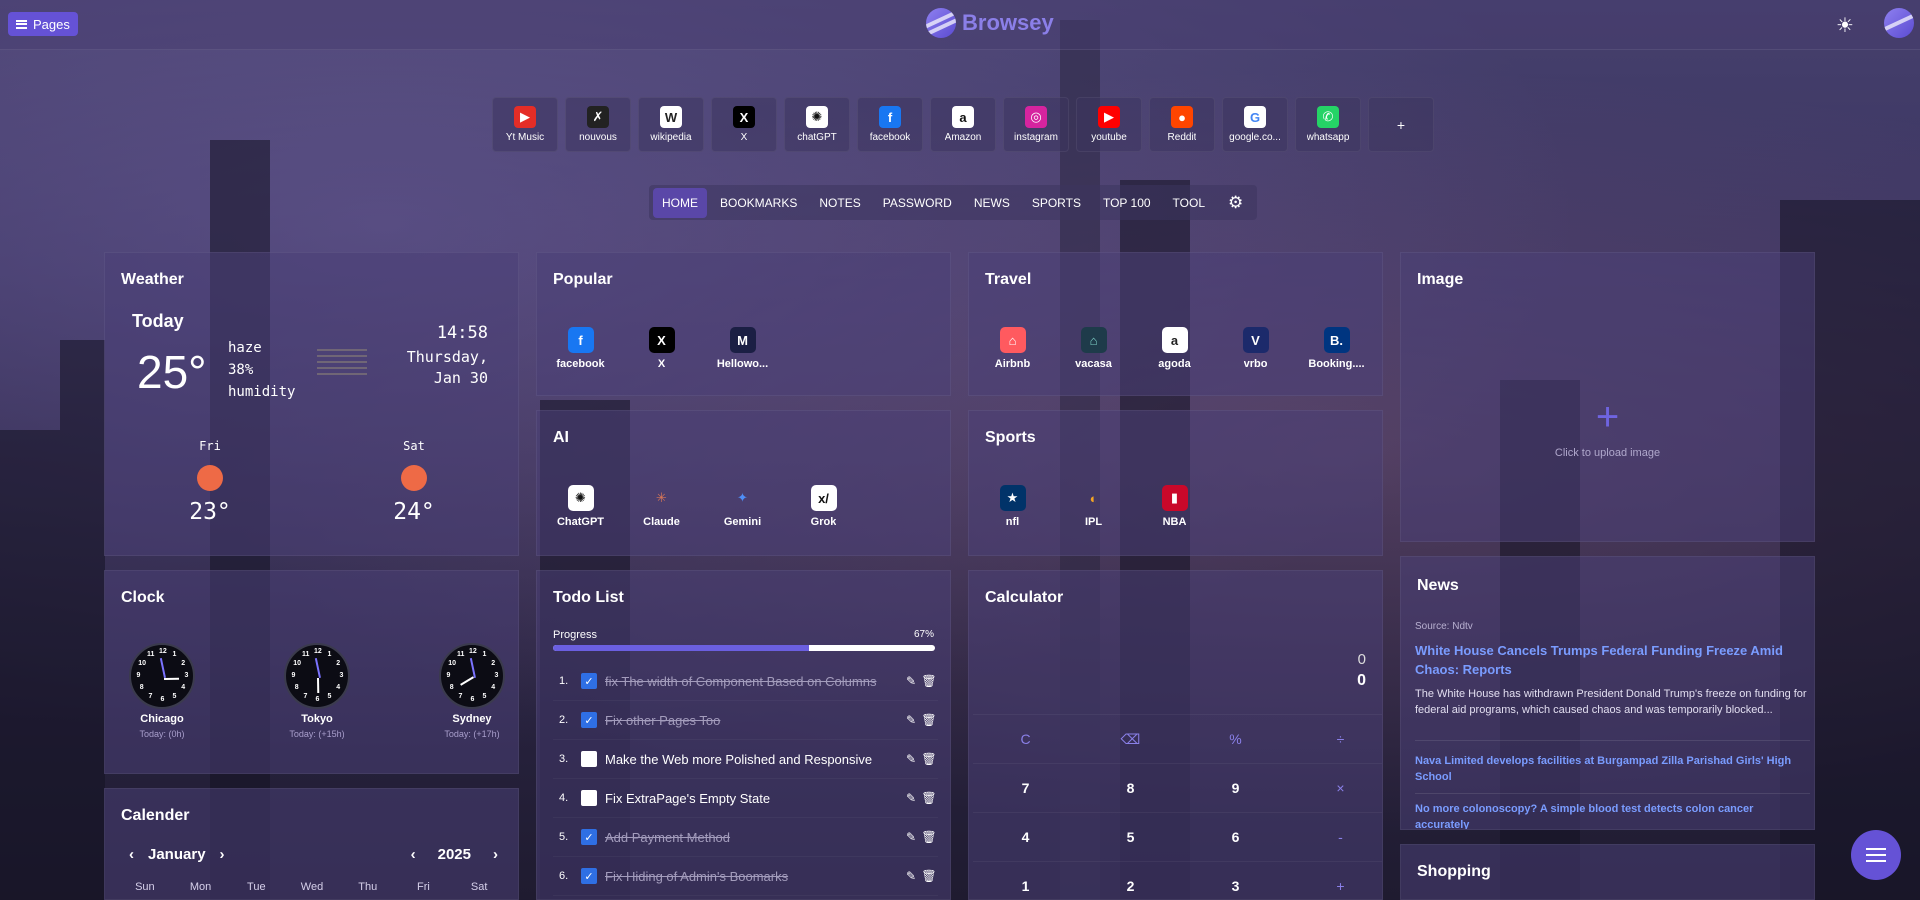 The height and width of the screenshot is (900, 1920). What do you see at coordinates (598, 124) in the screenshot?
I see `shortcut-tile: ✗ nouvous` at bounding box center [598, 124].